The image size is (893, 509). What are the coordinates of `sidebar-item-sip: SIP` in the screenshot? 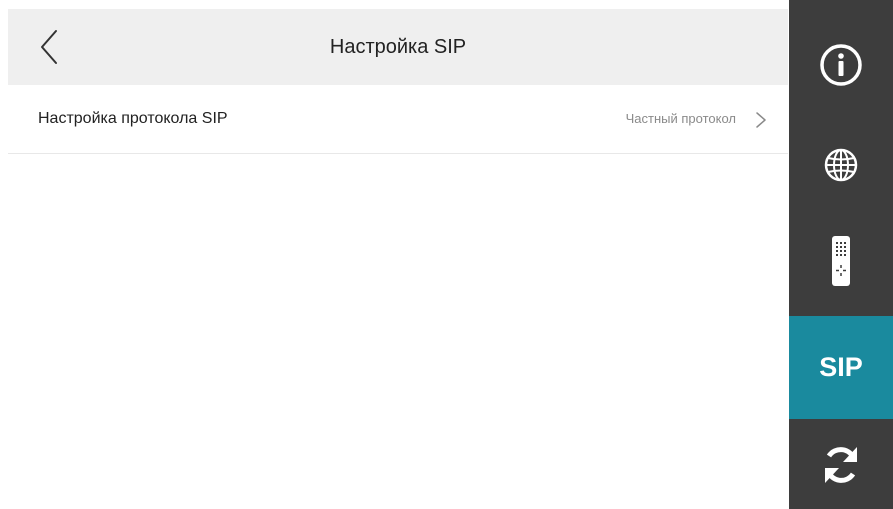 It's located at (841, 367).